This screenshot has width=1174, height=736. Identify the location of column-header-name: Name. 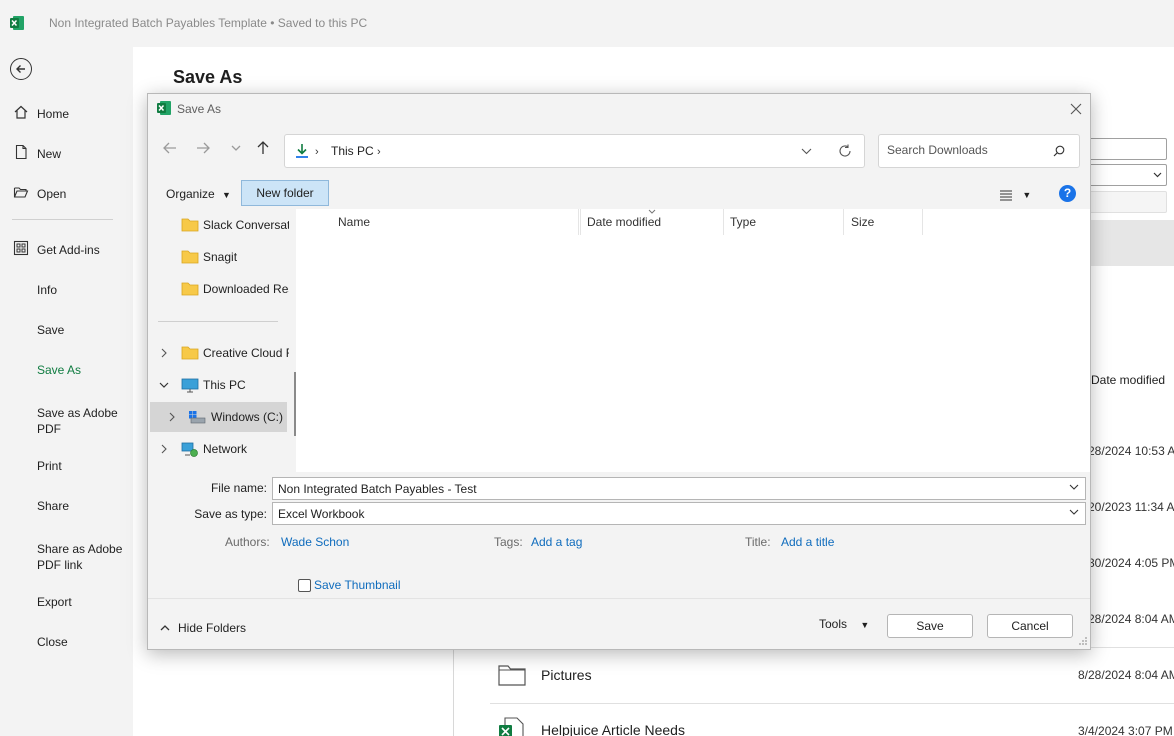
(458, 222).